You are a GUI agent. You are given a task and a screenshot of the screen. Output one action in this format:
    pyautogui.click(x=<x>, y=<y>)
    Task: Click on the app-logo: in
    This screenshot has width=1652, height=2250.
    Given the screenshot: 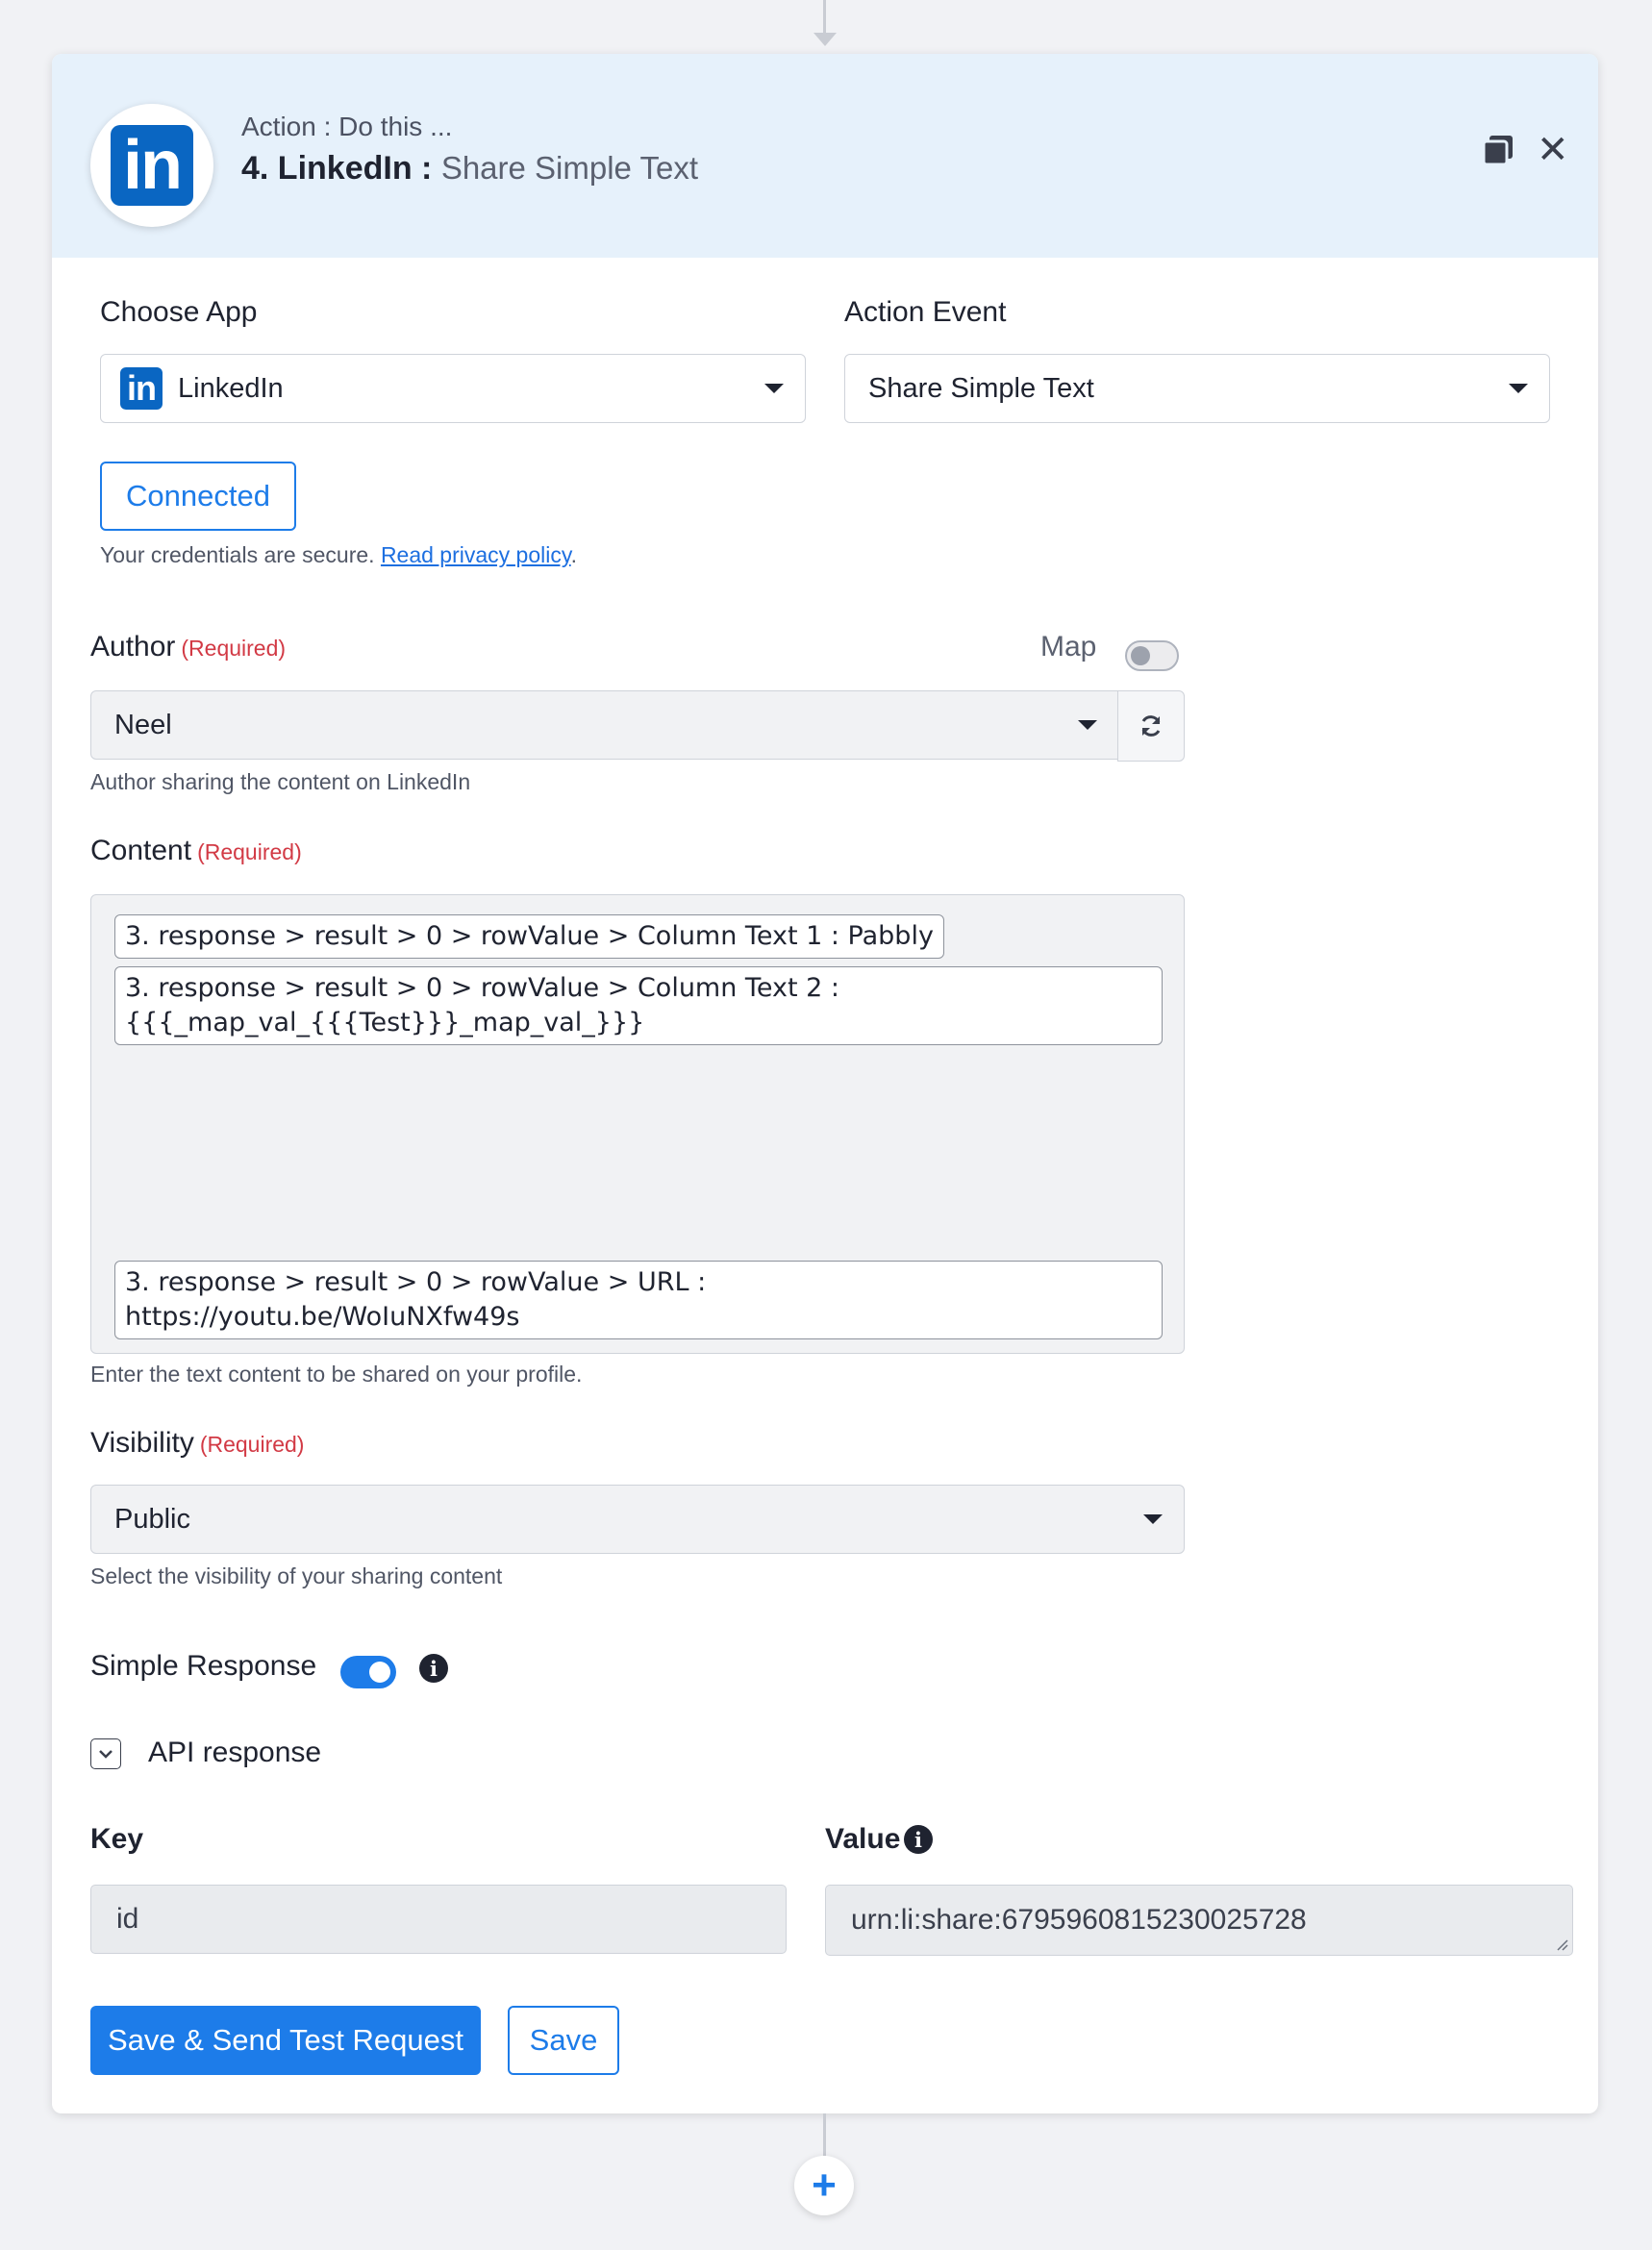 What is the action you would take?
    pyautogui.click(x=151, y=165)
    